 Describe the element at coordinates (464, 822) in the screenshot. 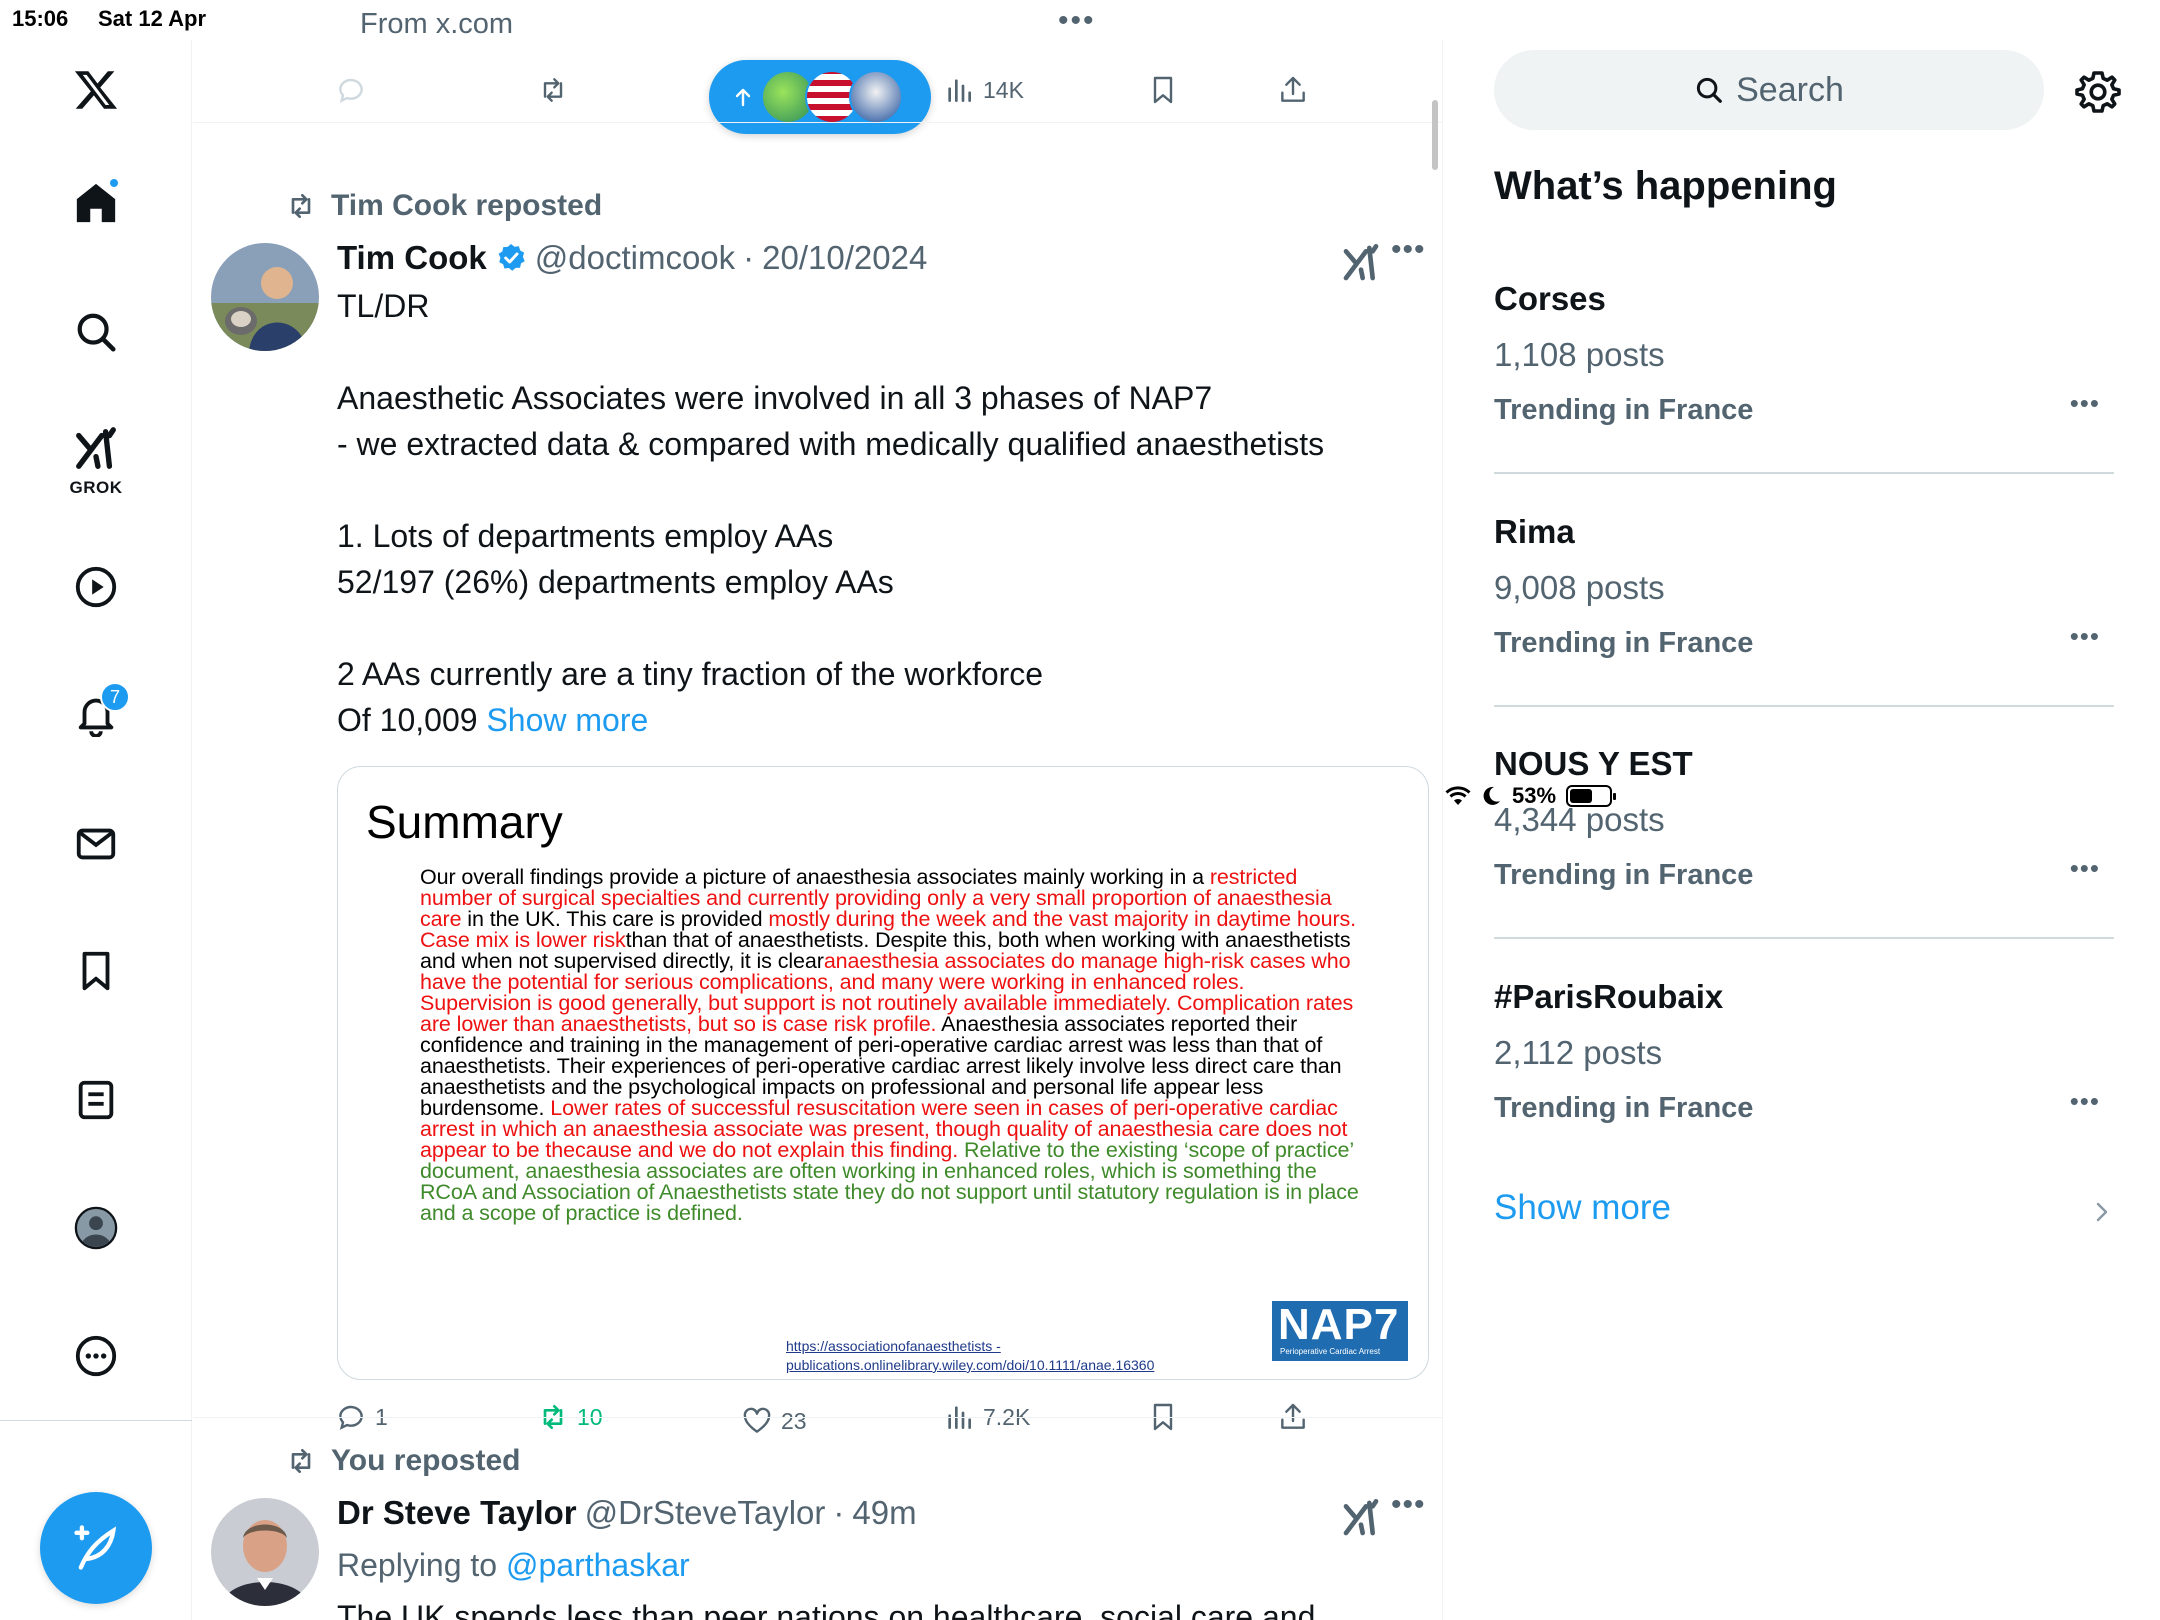

I see `summary-title: Summary` at that location.